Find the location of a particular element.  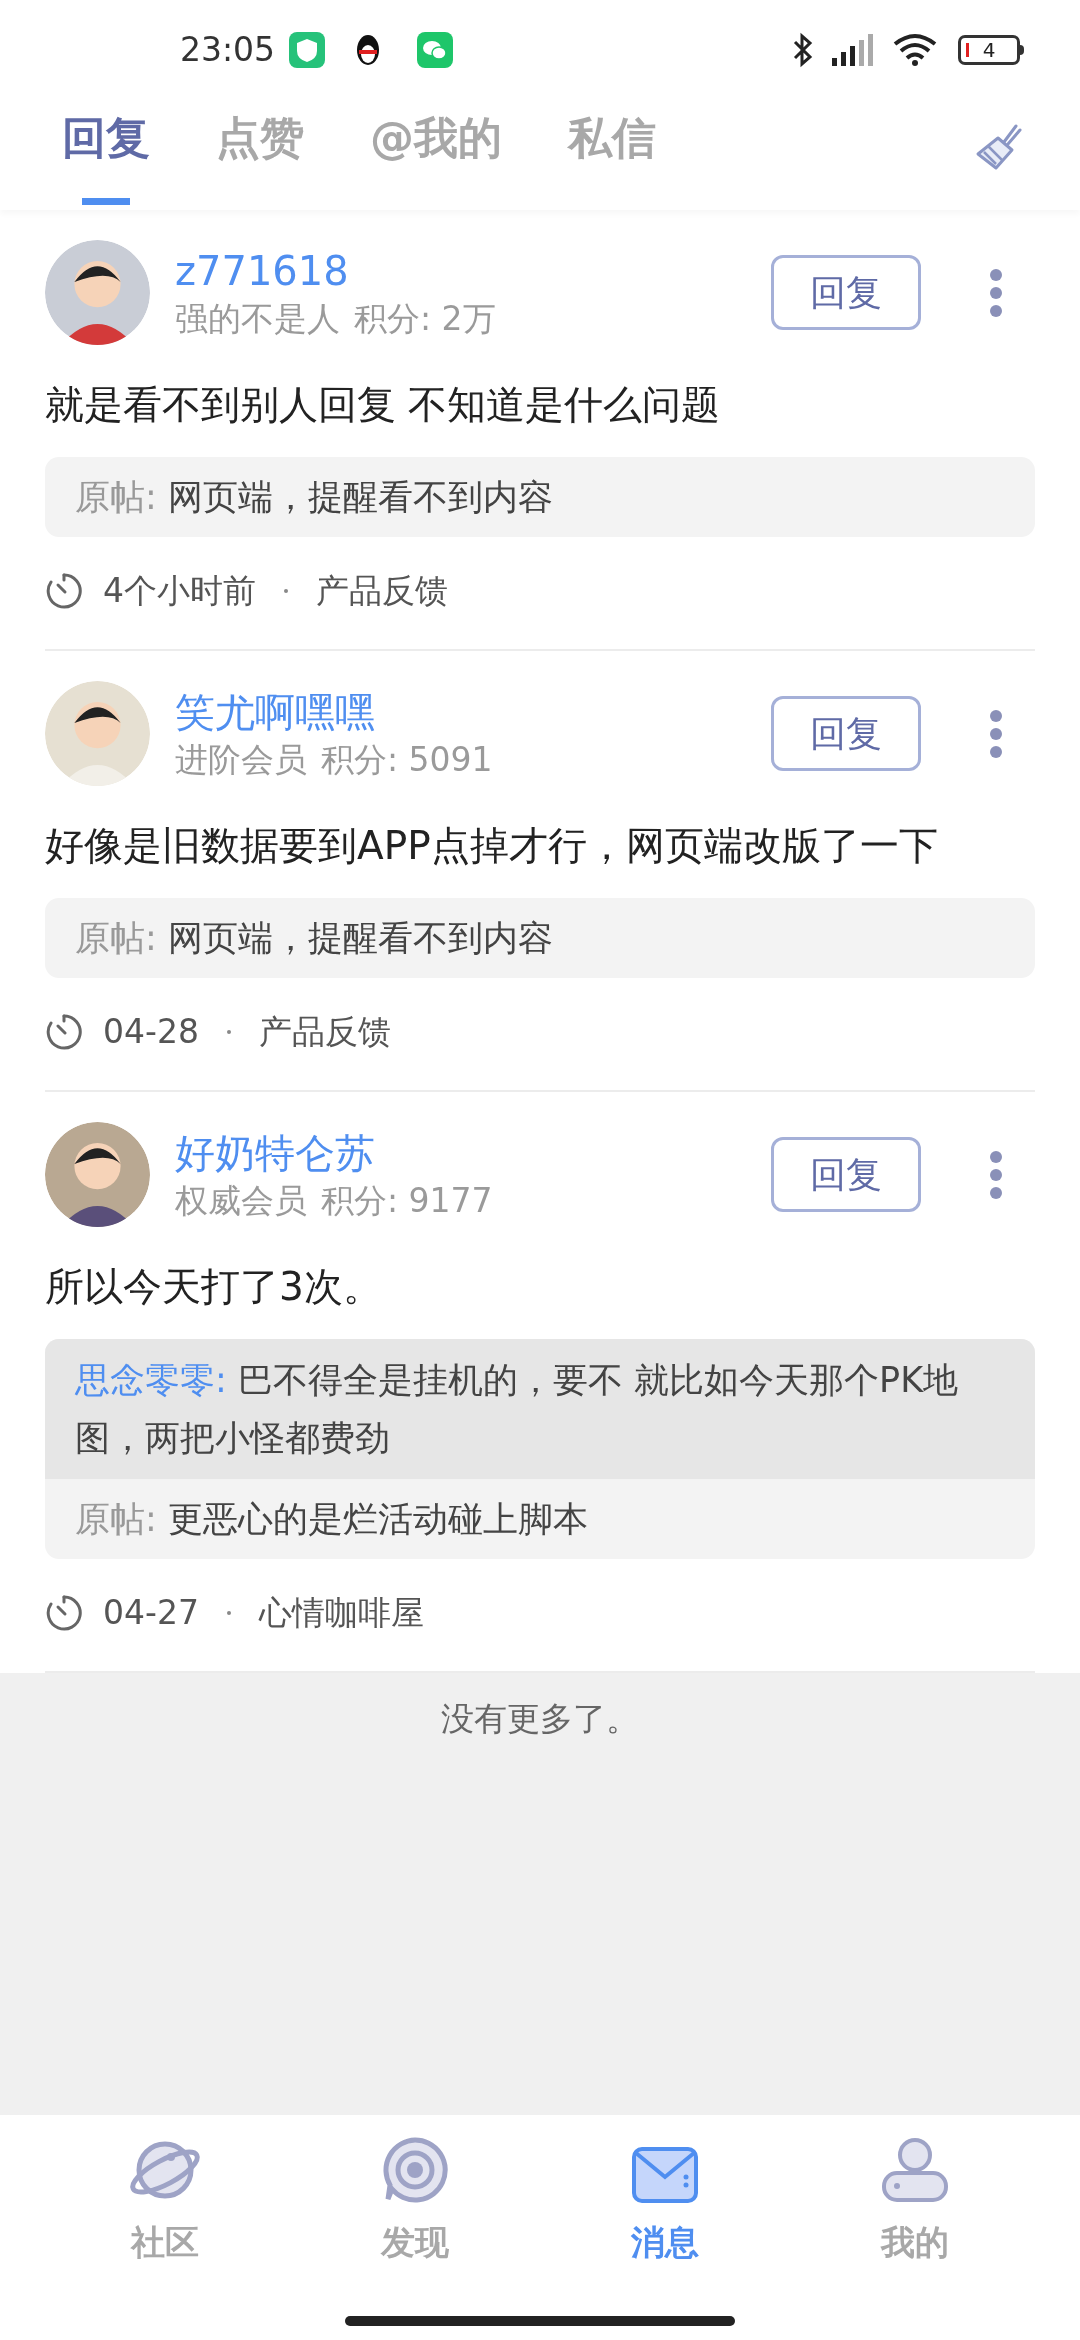

nav-tab: 消息 is located at coordinates (665, 2200).